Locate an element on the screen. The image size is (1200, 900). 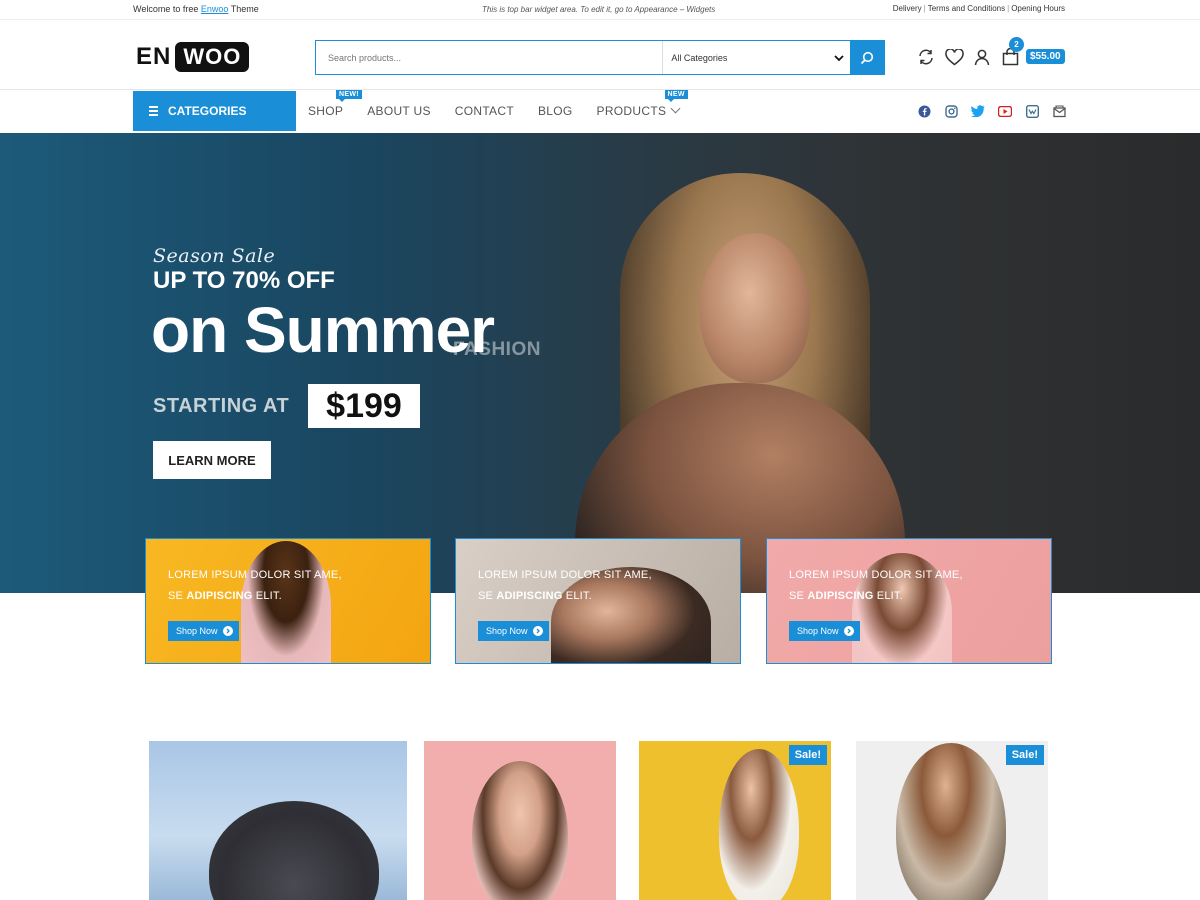
enwoo-link: Enwoo is located at coordinates (215, 9).